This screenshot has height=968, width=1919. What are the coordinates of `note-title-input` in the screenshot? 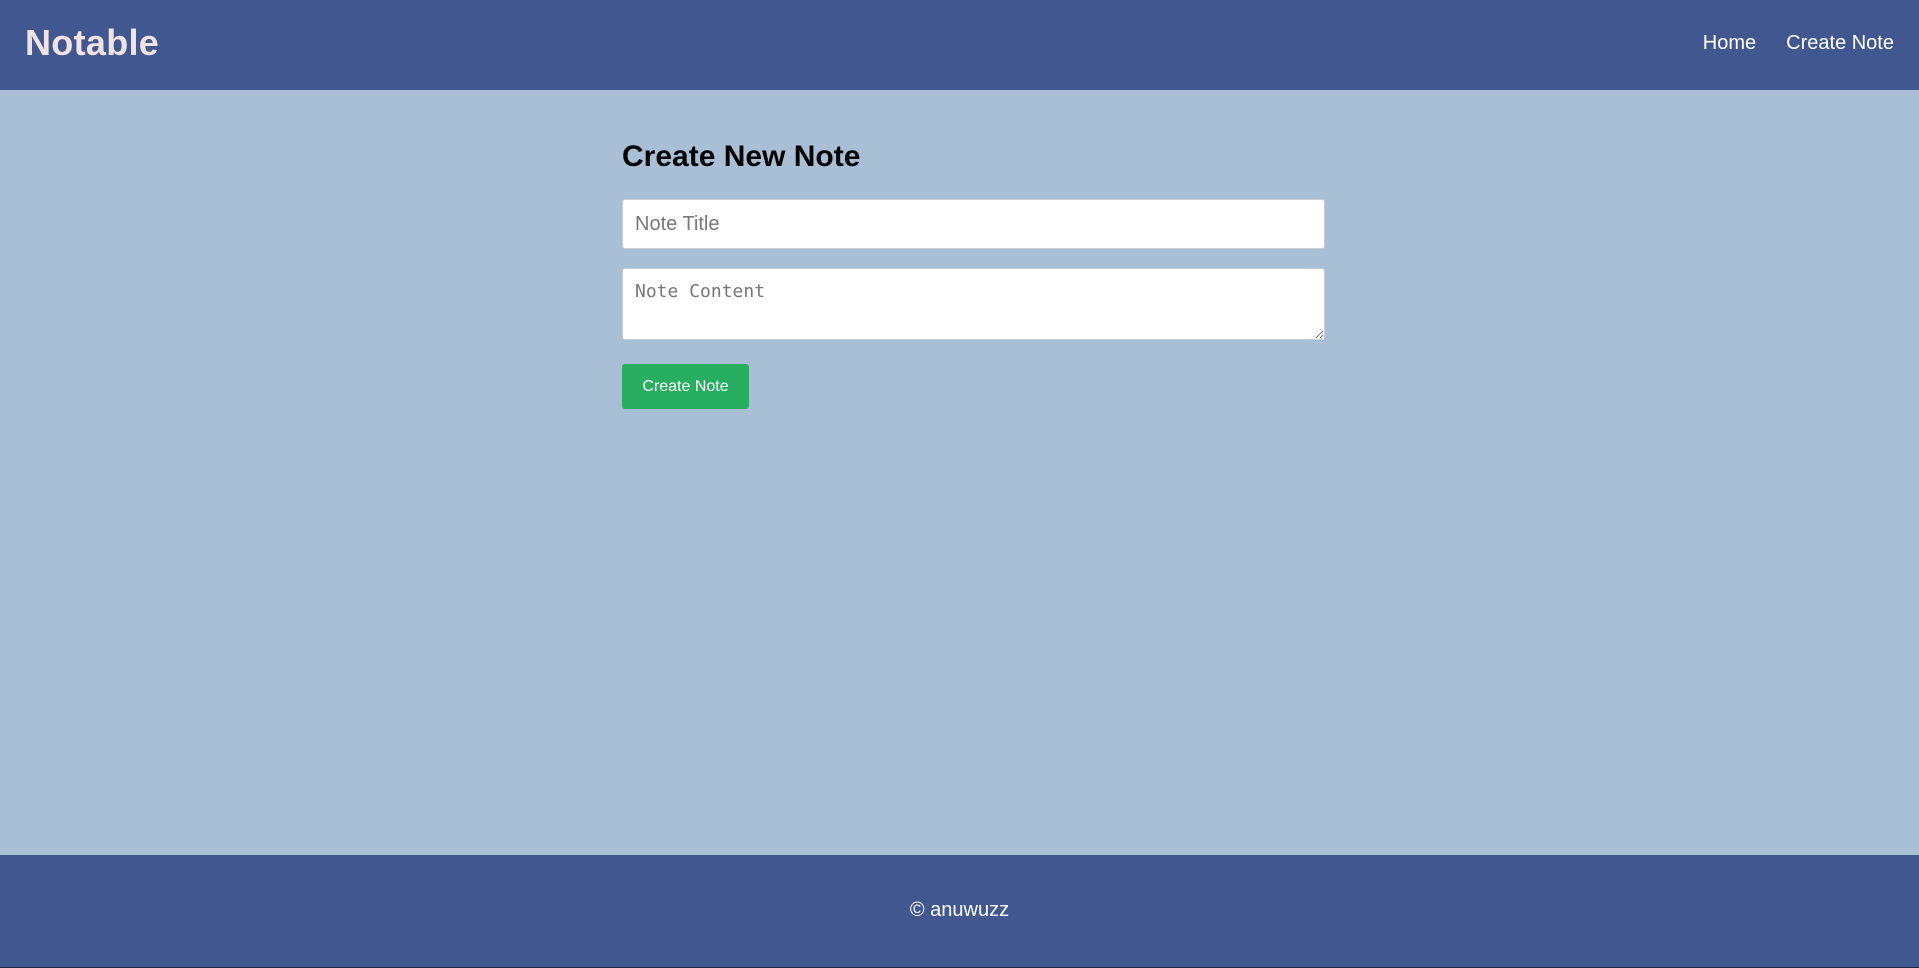 It's located at (973, 224).